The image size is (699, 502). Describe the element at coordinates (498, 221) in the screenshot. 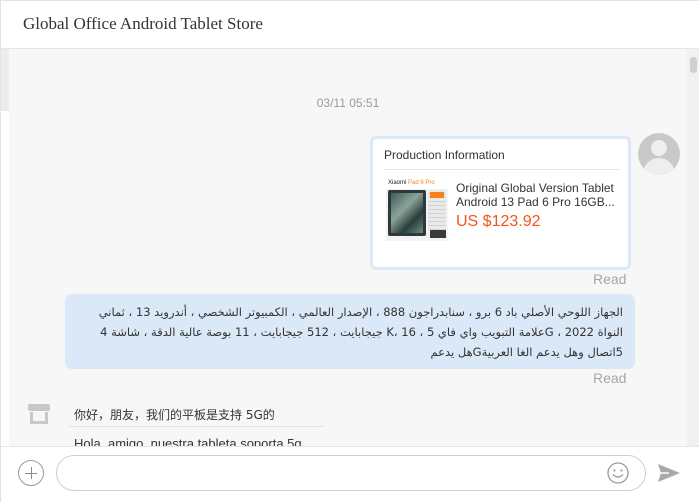

I see `product-price: US $123.92` at that location.